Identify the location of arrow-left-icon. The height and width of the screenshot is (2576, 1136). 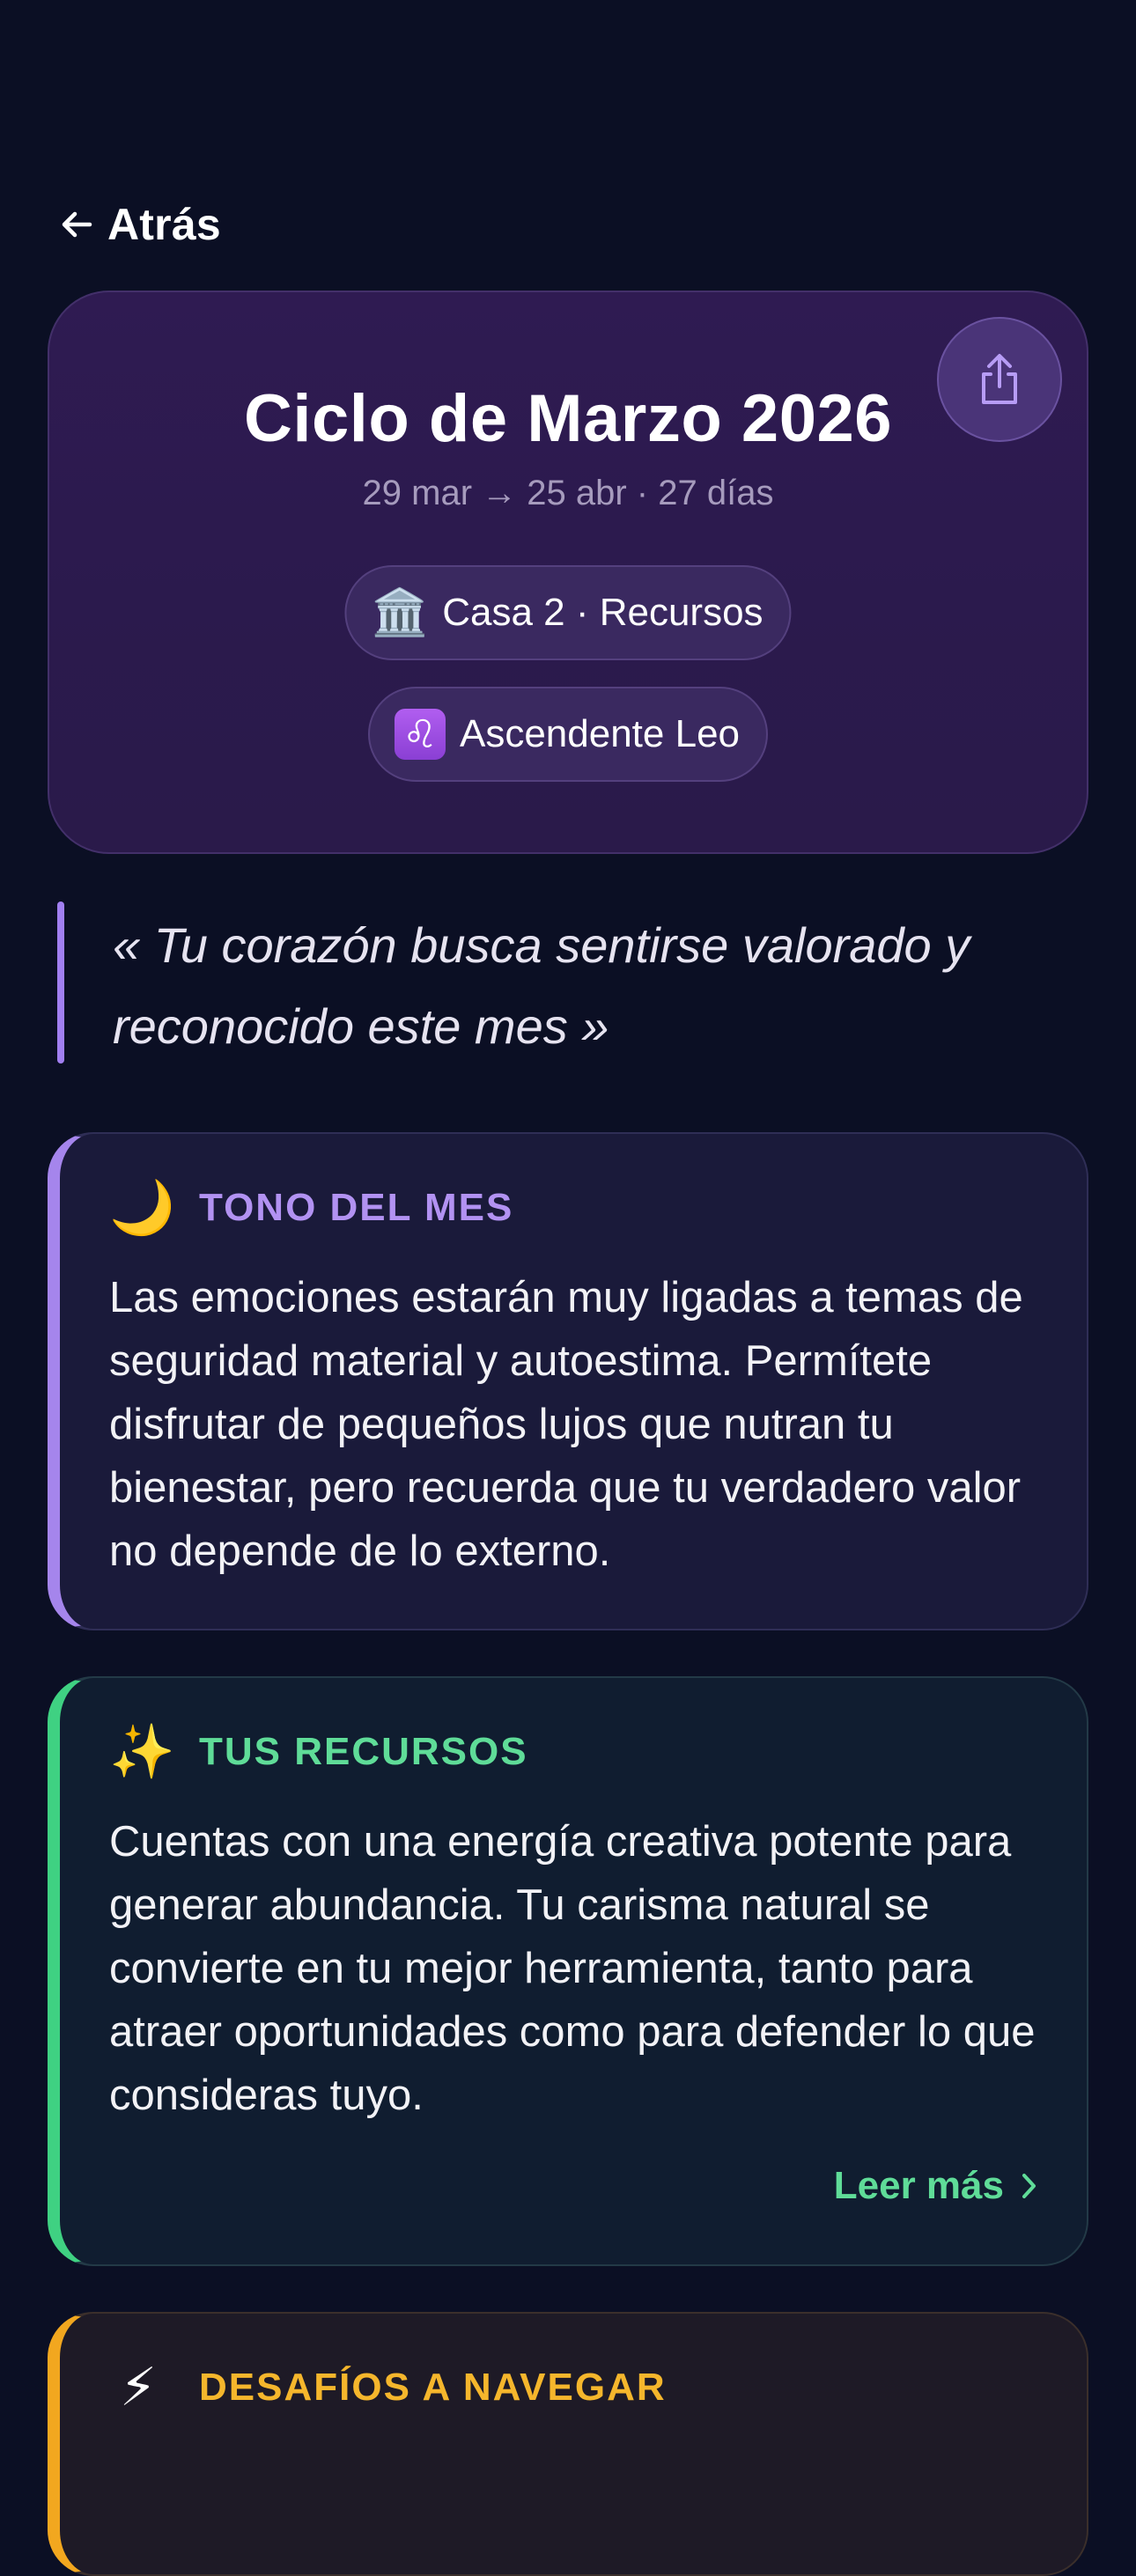
(77, 225).